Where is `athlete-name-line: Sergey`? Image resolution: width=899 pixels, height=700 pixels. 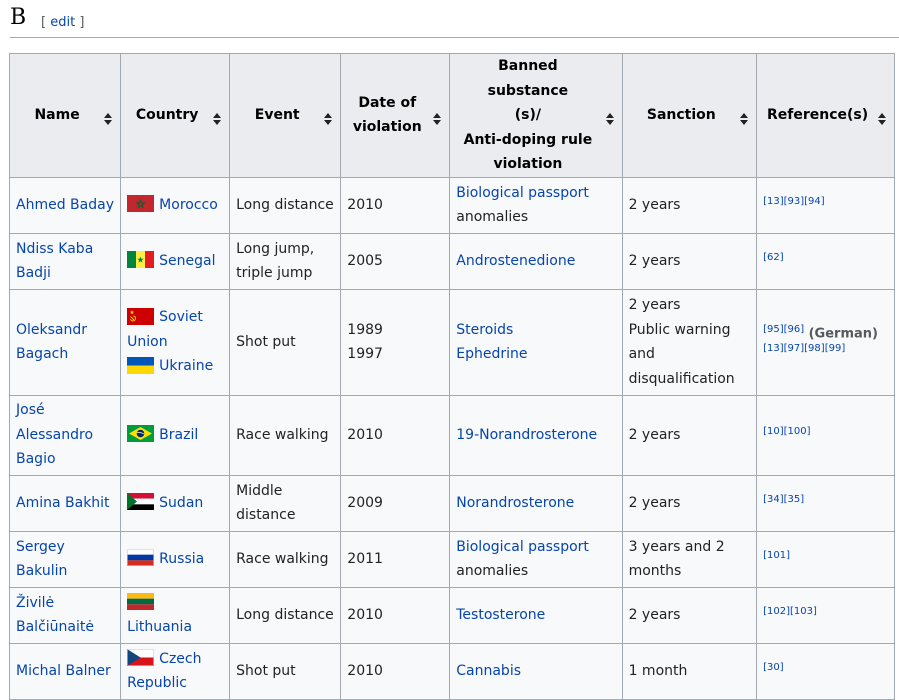
athlete-name-line: Sergey is located at coordinates (40, 546).